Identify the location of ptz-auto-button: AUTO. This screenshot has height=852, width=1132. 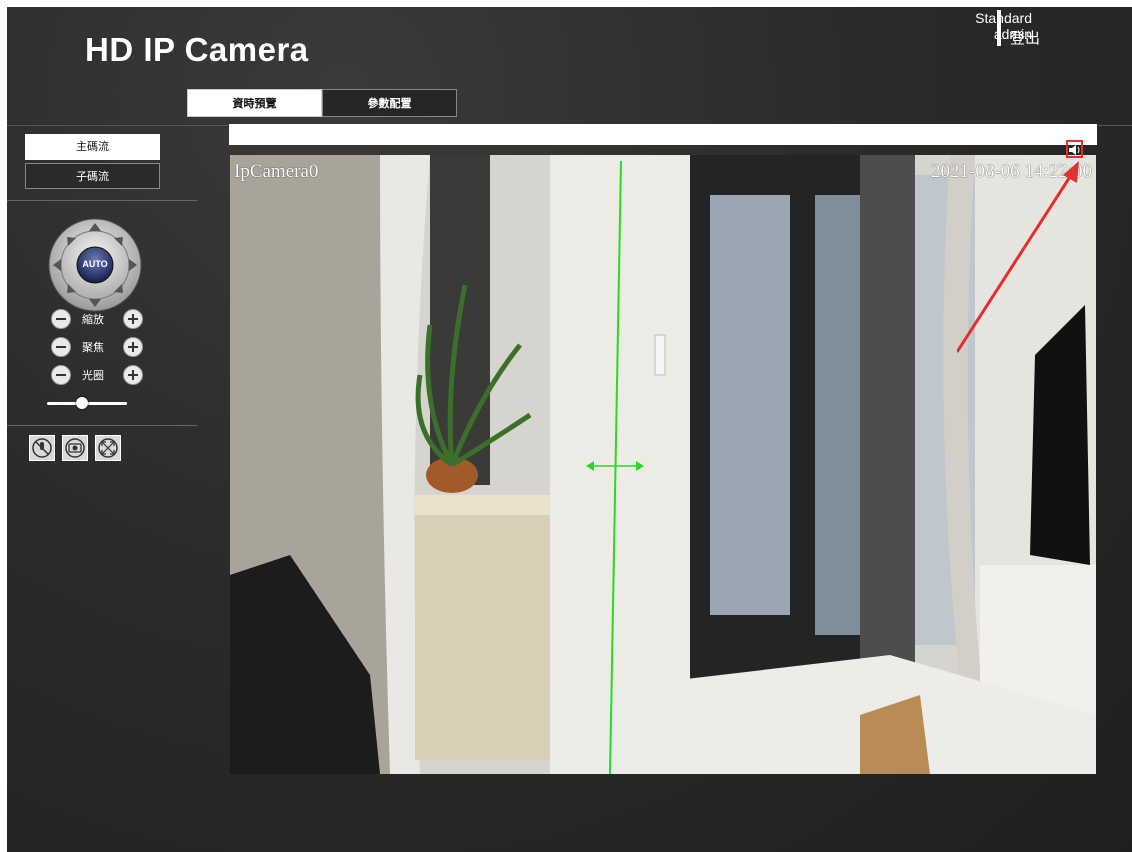
(95, 264).